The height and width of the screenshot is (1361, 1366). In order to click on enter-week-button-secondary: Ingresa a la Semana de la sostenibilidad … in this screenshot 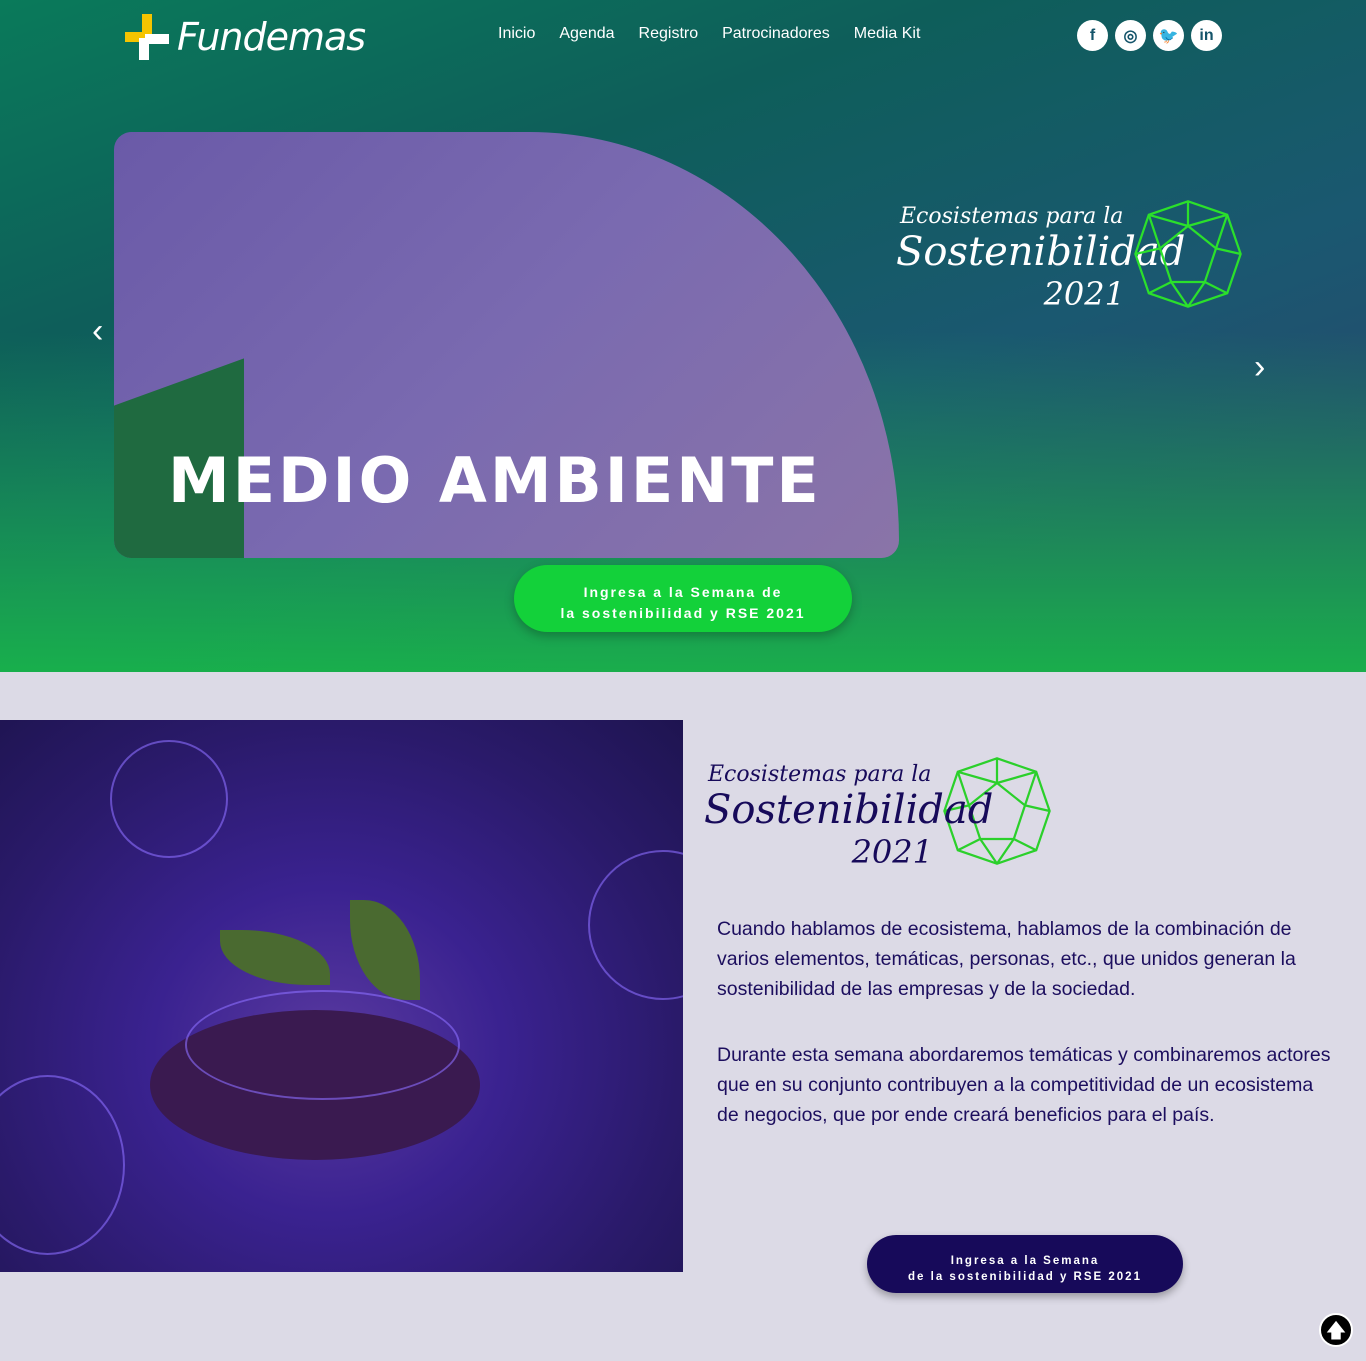, I will do `click(1025, 1264)`.